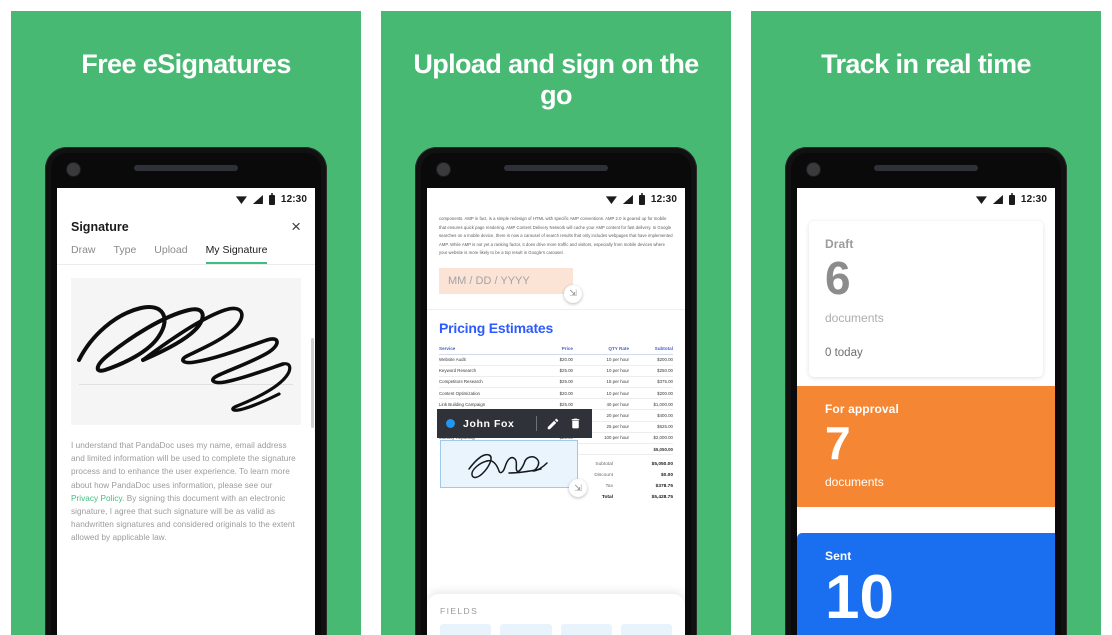  I want to click on value-subtotal: $5,050.00, so click(662, 465).